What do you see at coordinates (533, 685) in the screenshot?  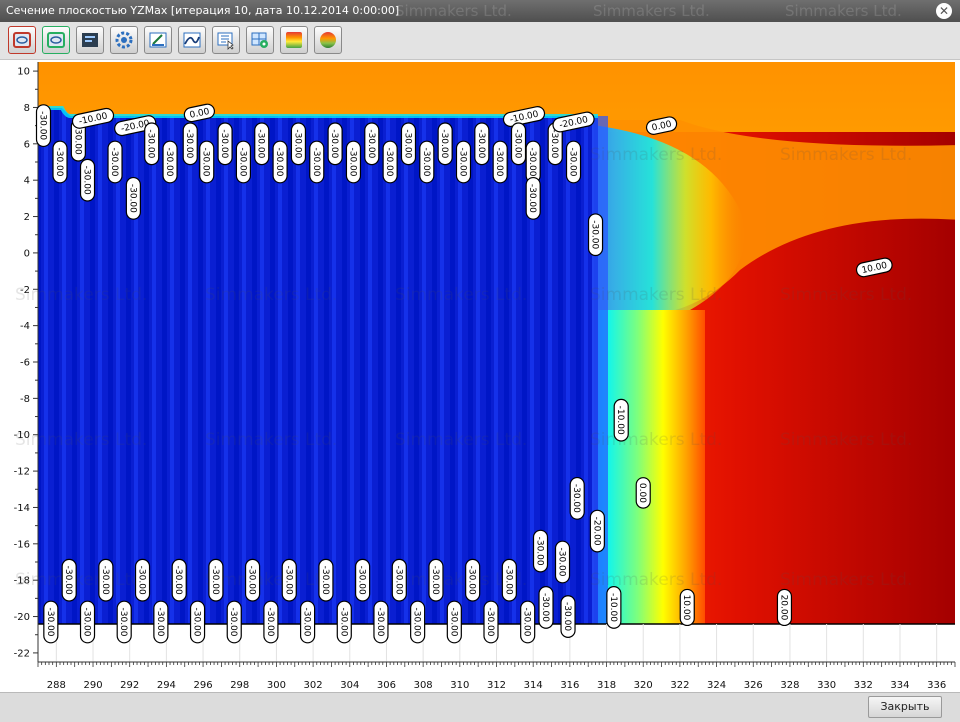 I see `x-tick-label: 314` at bounding box center [533, 685].